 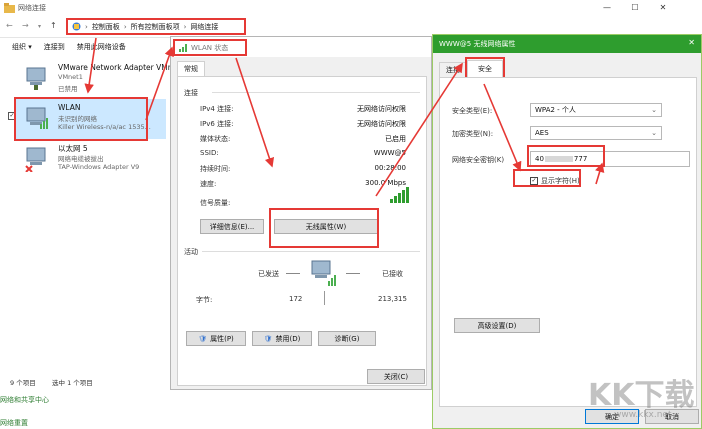 I want to click on organize-menu: 组织 ▾, so click(x=22, y=47).